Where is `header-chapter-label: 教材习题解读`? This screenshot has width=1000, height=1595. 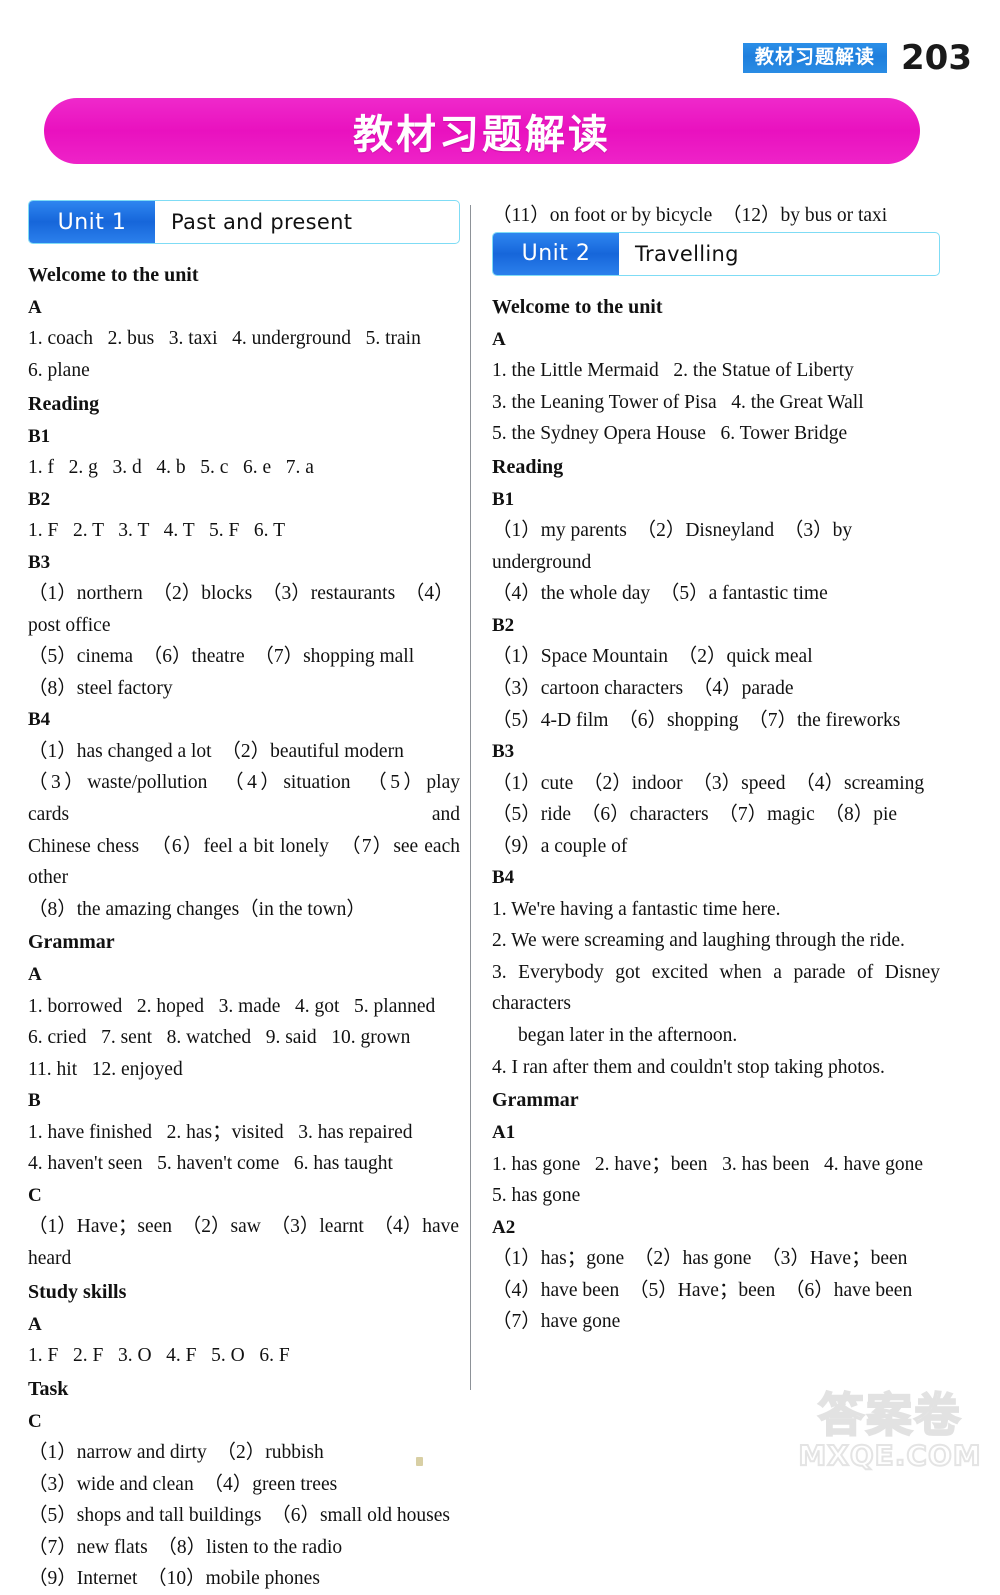 header-chapter-label: 教材习题解读 is located at coordinates (815, 58).